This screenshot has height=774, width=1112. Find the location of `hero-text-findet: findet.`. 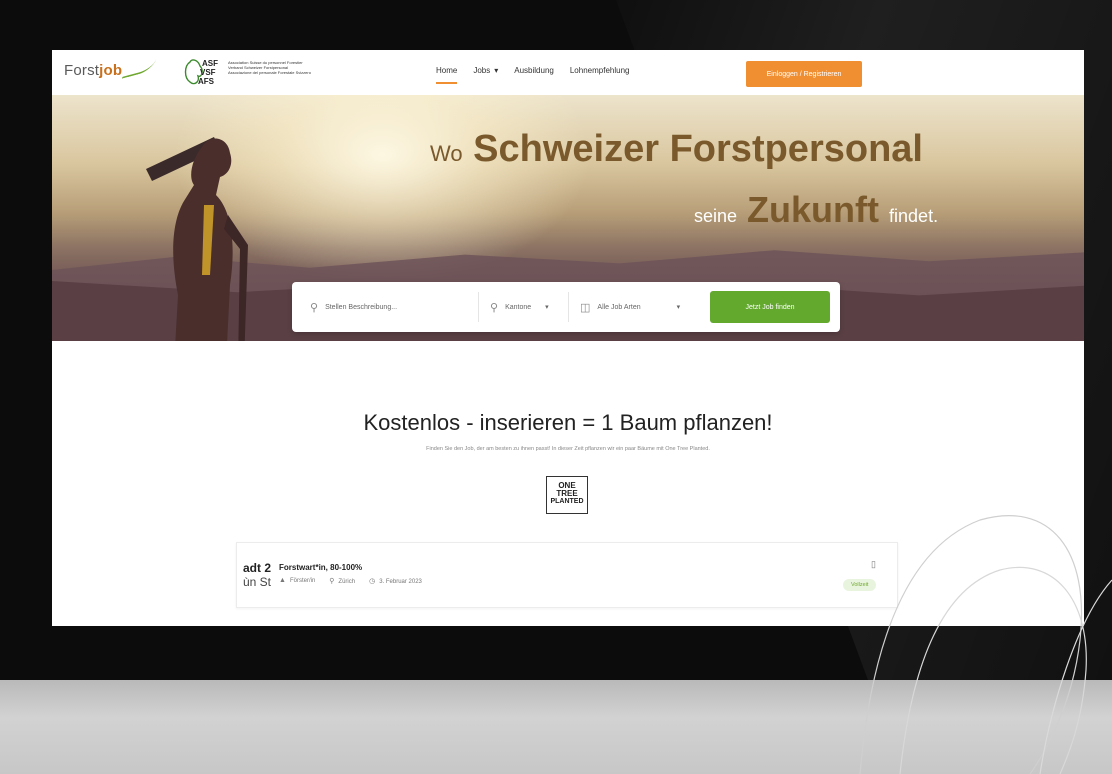

hero-text-findet: findet. is located at coordinates (914, 216).